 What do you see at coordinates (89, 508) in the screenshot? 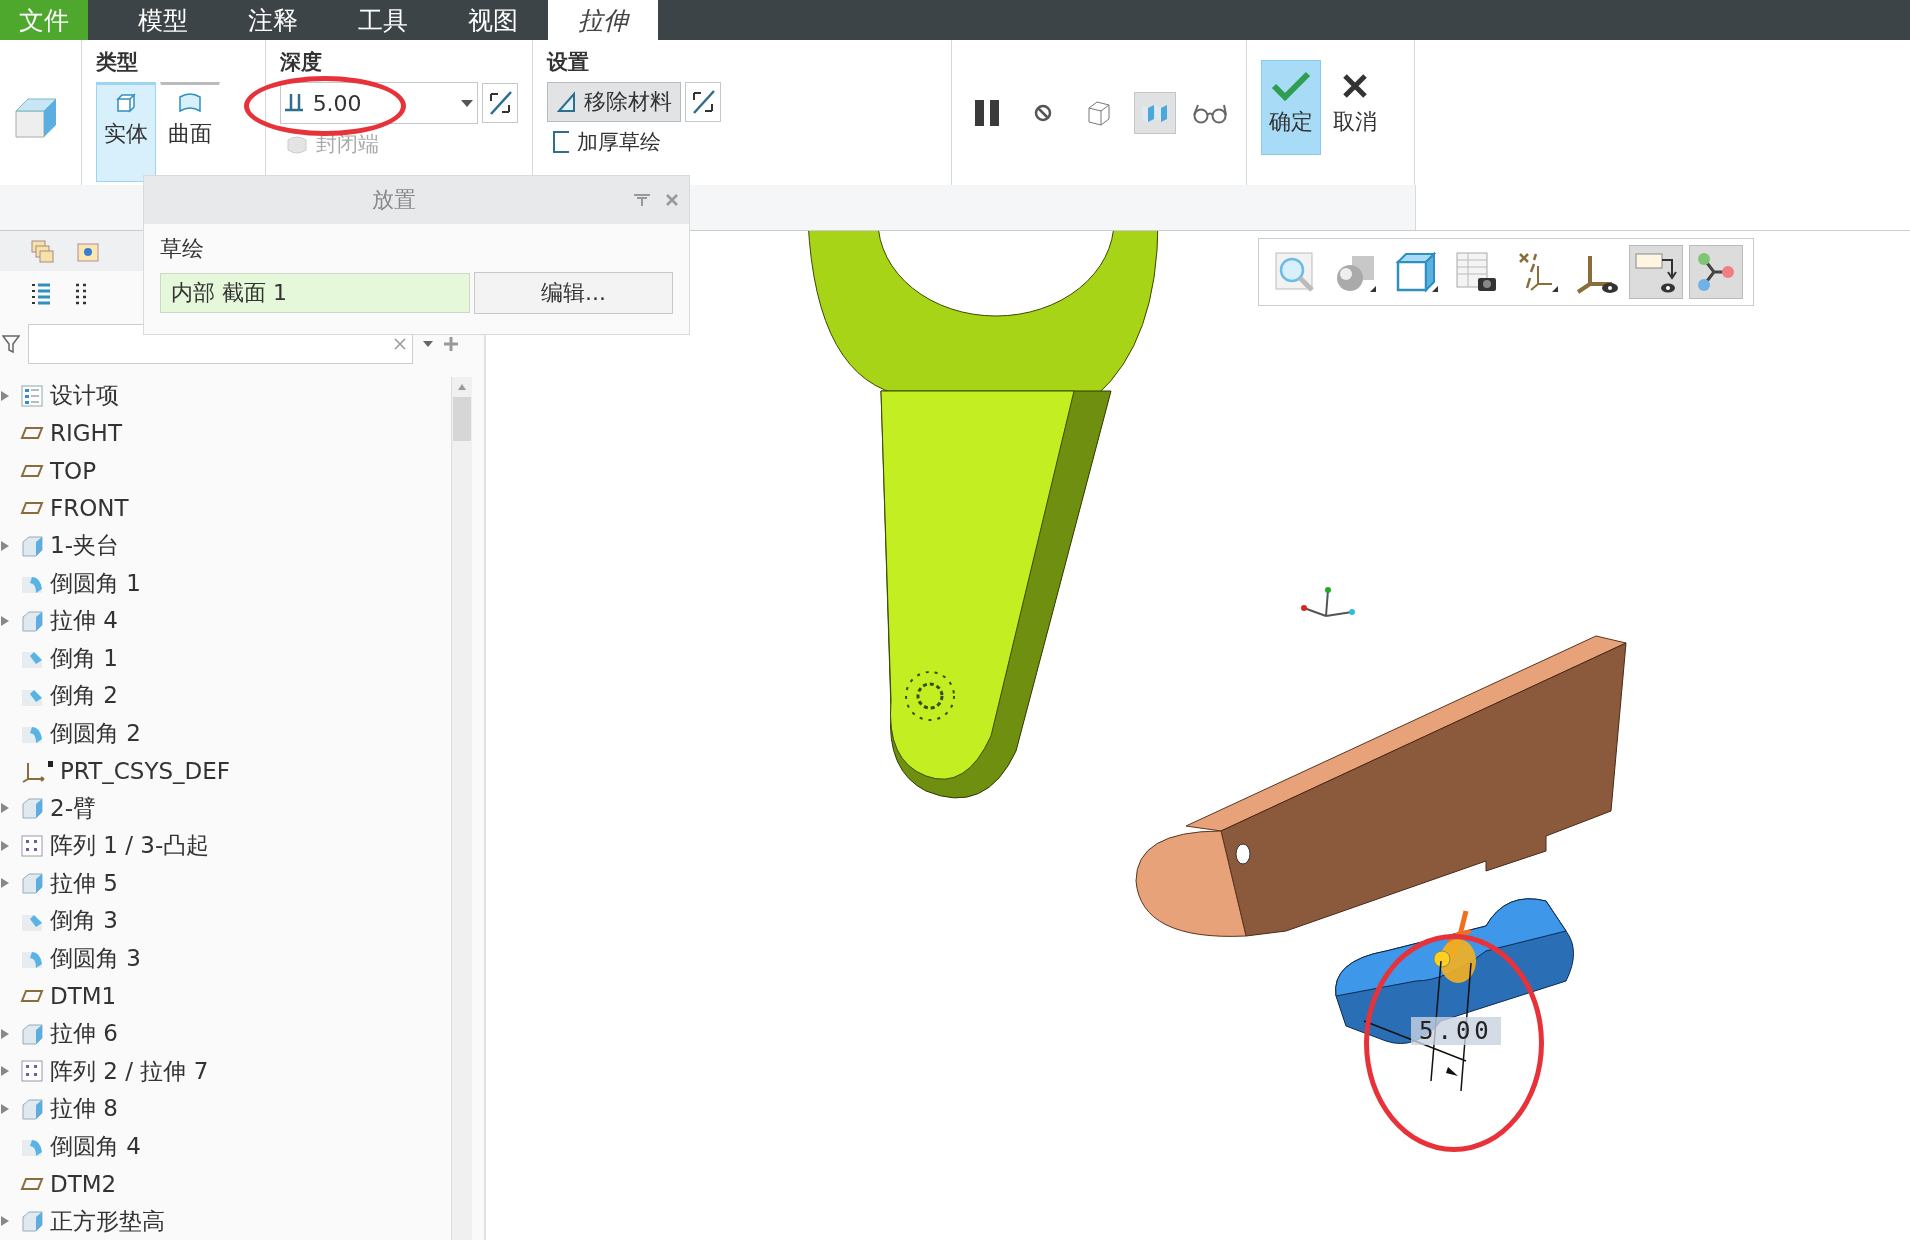
I see `tree-item-label: FRONT` at bounding box center [89, 508].